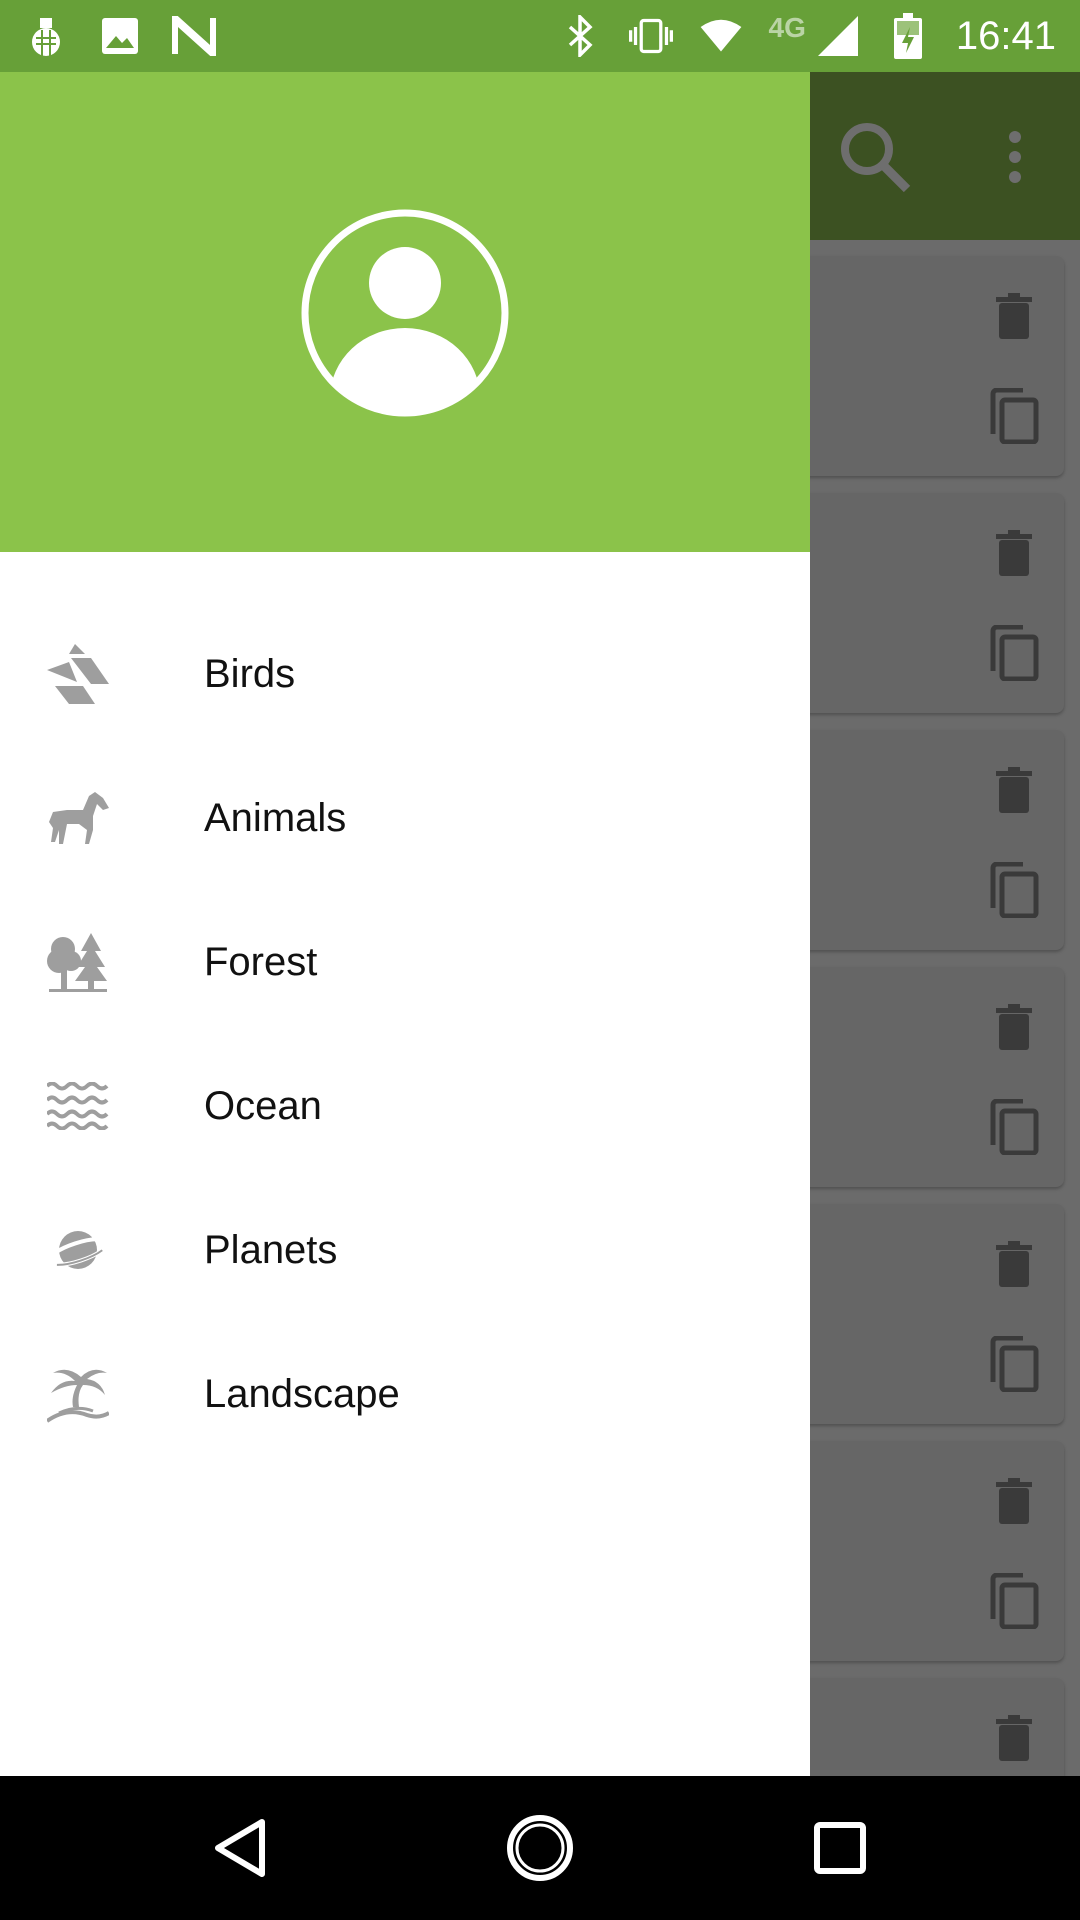 The width and height of the screenshot is (1080, 1920). What do you see at coordinates (78, 1250) in the screenshot?
I see `planet-icon` at bounding box center [78, 1250].